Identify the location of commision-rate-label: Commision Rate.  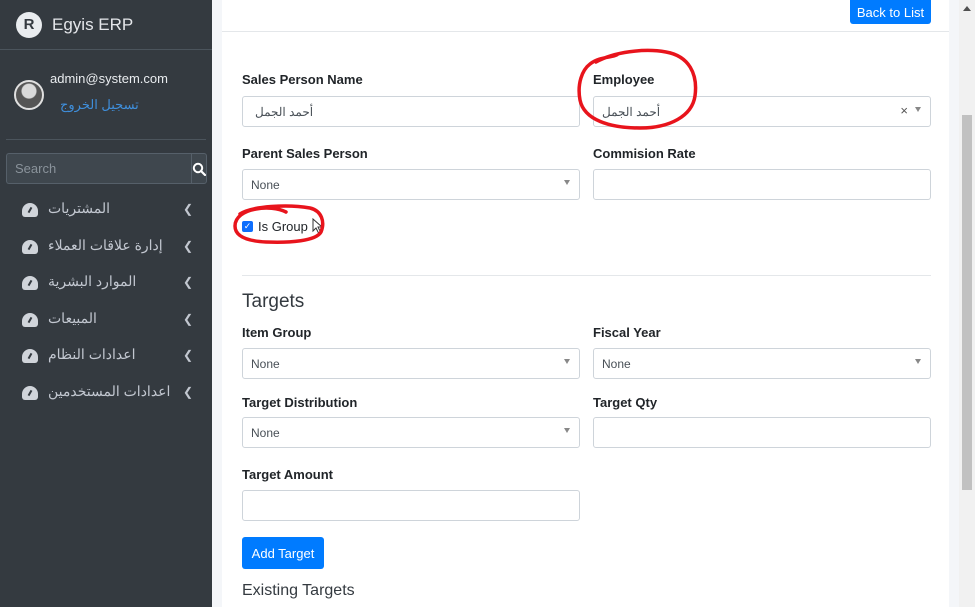
(644, 153).